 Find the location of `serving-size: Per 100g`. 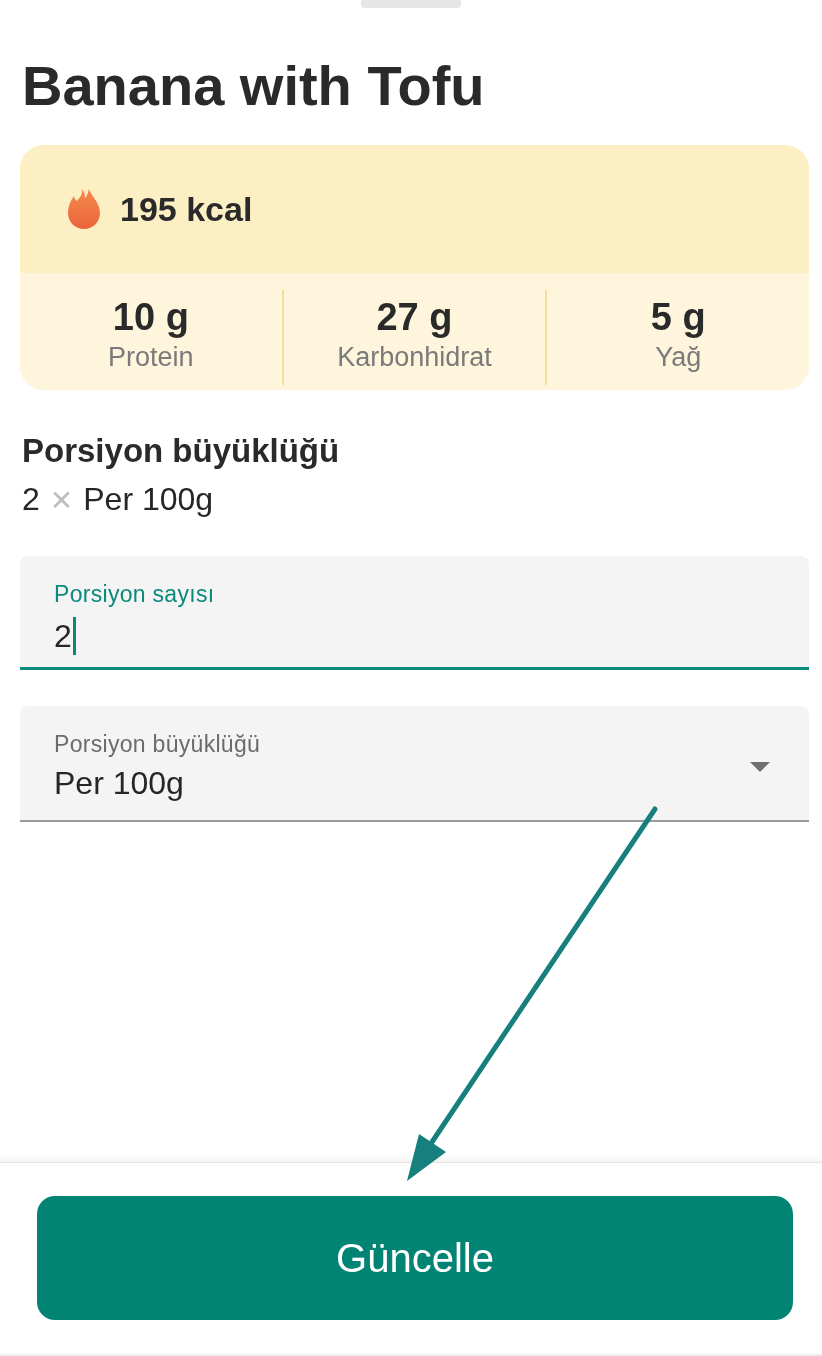

serving-size: Per 100g is located at coordinates (148, 499).